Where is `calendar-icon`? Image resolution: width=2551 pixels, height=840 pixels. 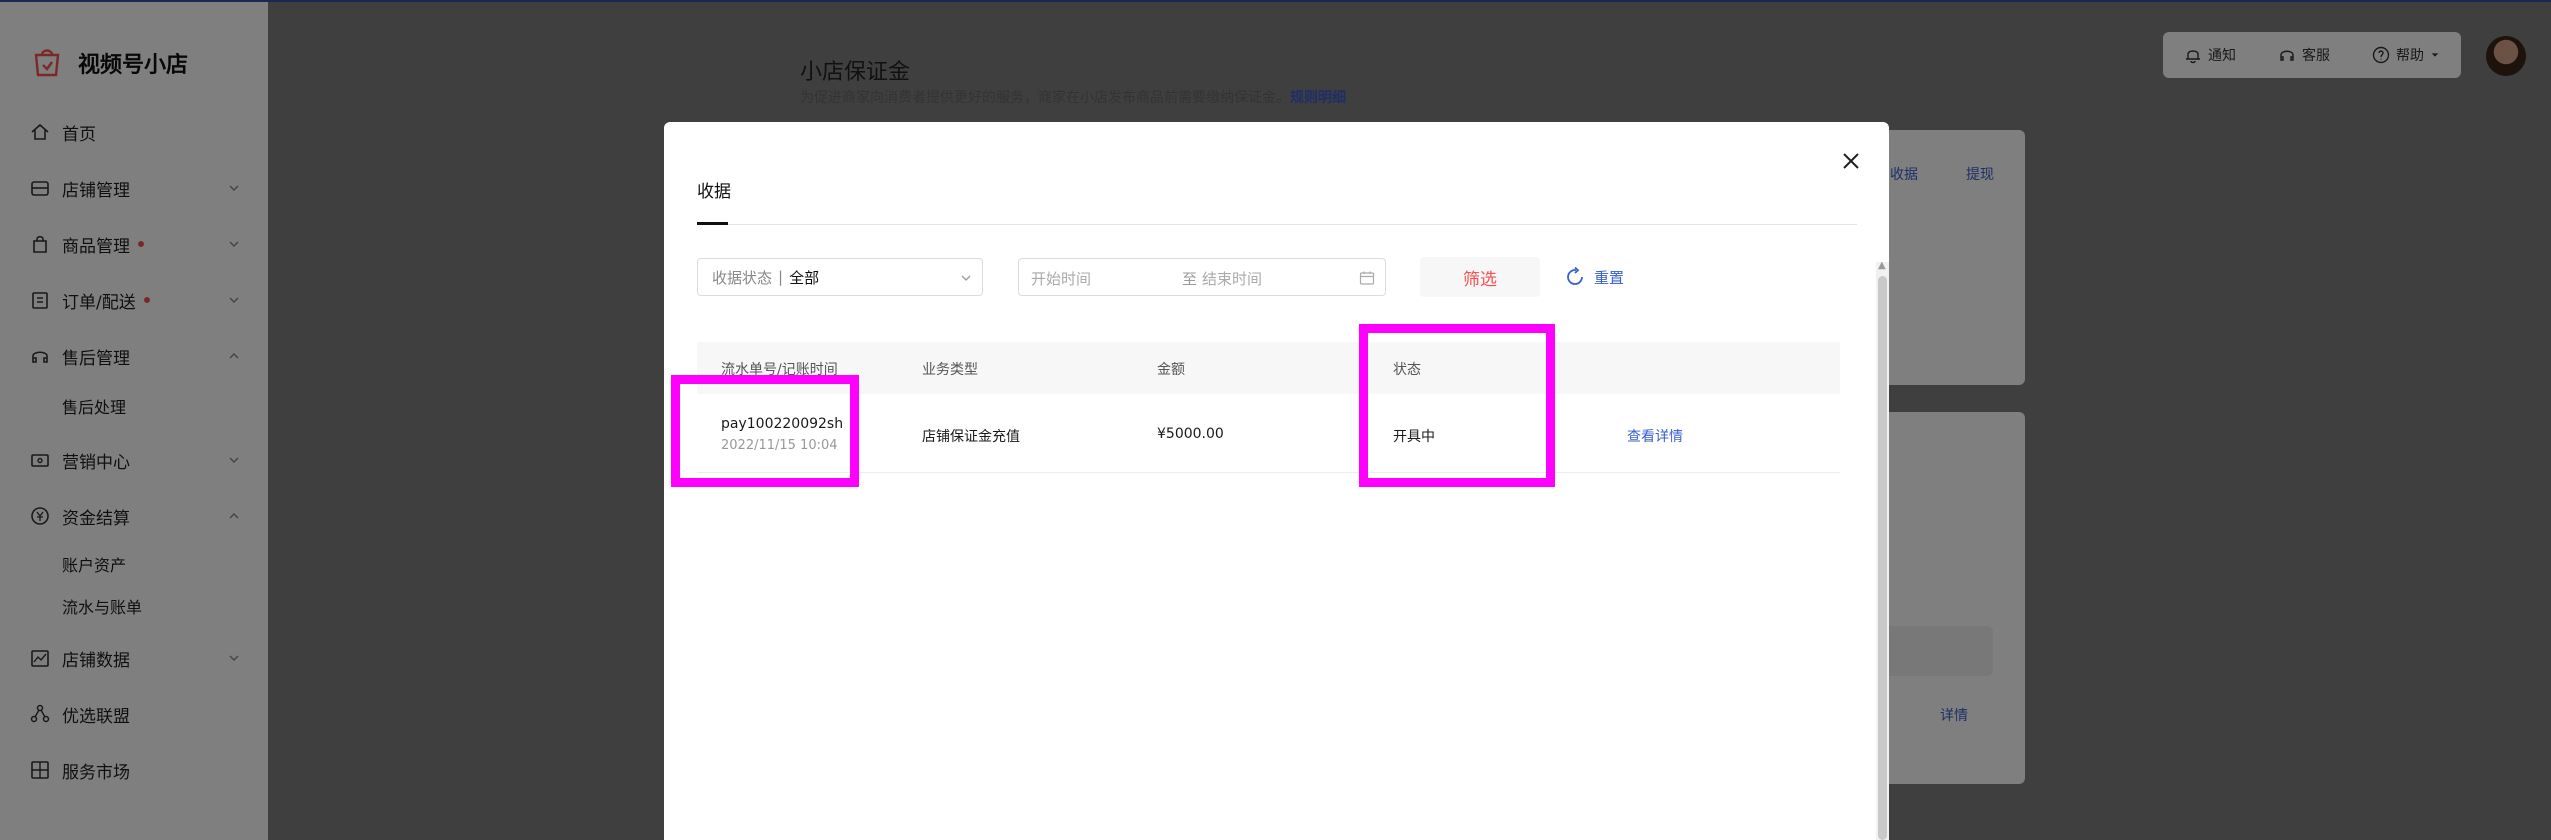
calendar-icon is located at coordinates (1367, 278).